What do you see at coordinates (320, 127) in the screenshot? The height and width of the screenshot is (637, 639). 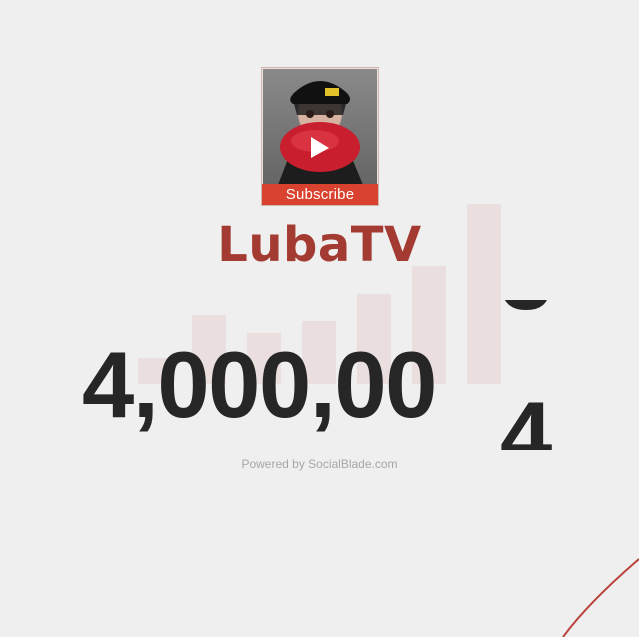 I see `channel-avatar` at bounding box center [320, 127].